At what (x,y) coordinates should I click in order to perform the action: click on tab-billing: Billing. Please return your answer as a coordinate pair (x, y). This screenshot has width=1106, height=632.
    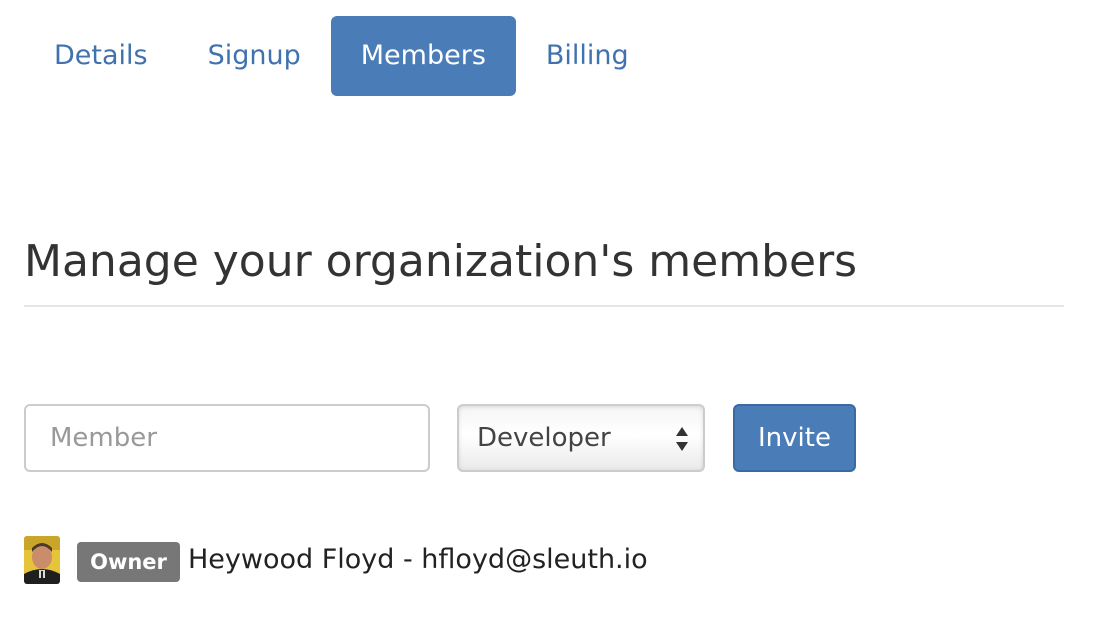
    Looking at the image, I should click on (587, 56).